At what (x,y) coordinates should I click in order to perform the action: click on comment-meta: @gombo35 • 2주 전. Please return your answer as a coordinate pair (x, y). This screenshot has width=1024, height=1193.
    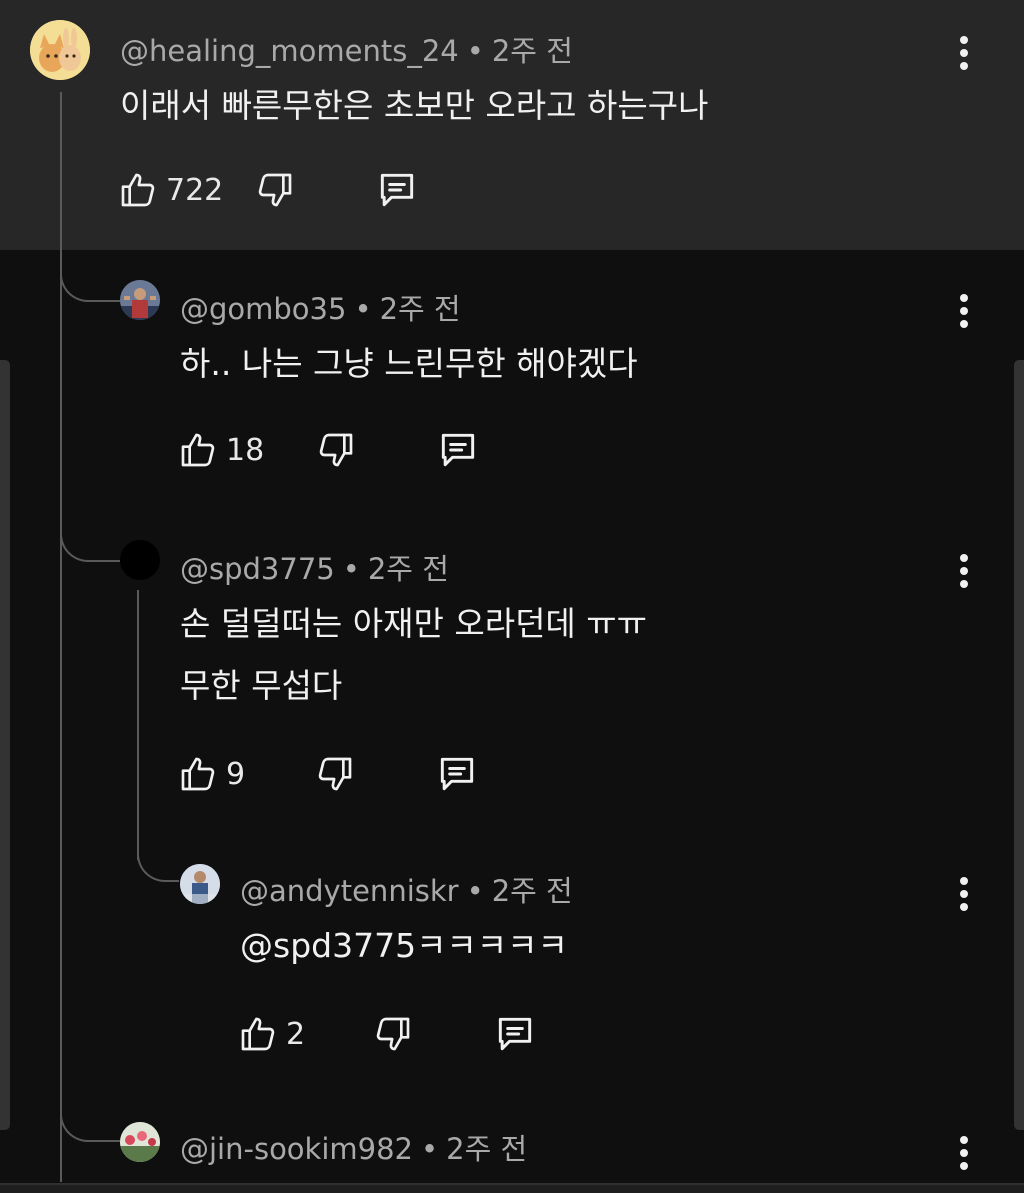
    Looking at the image, I should click on (320, 307).